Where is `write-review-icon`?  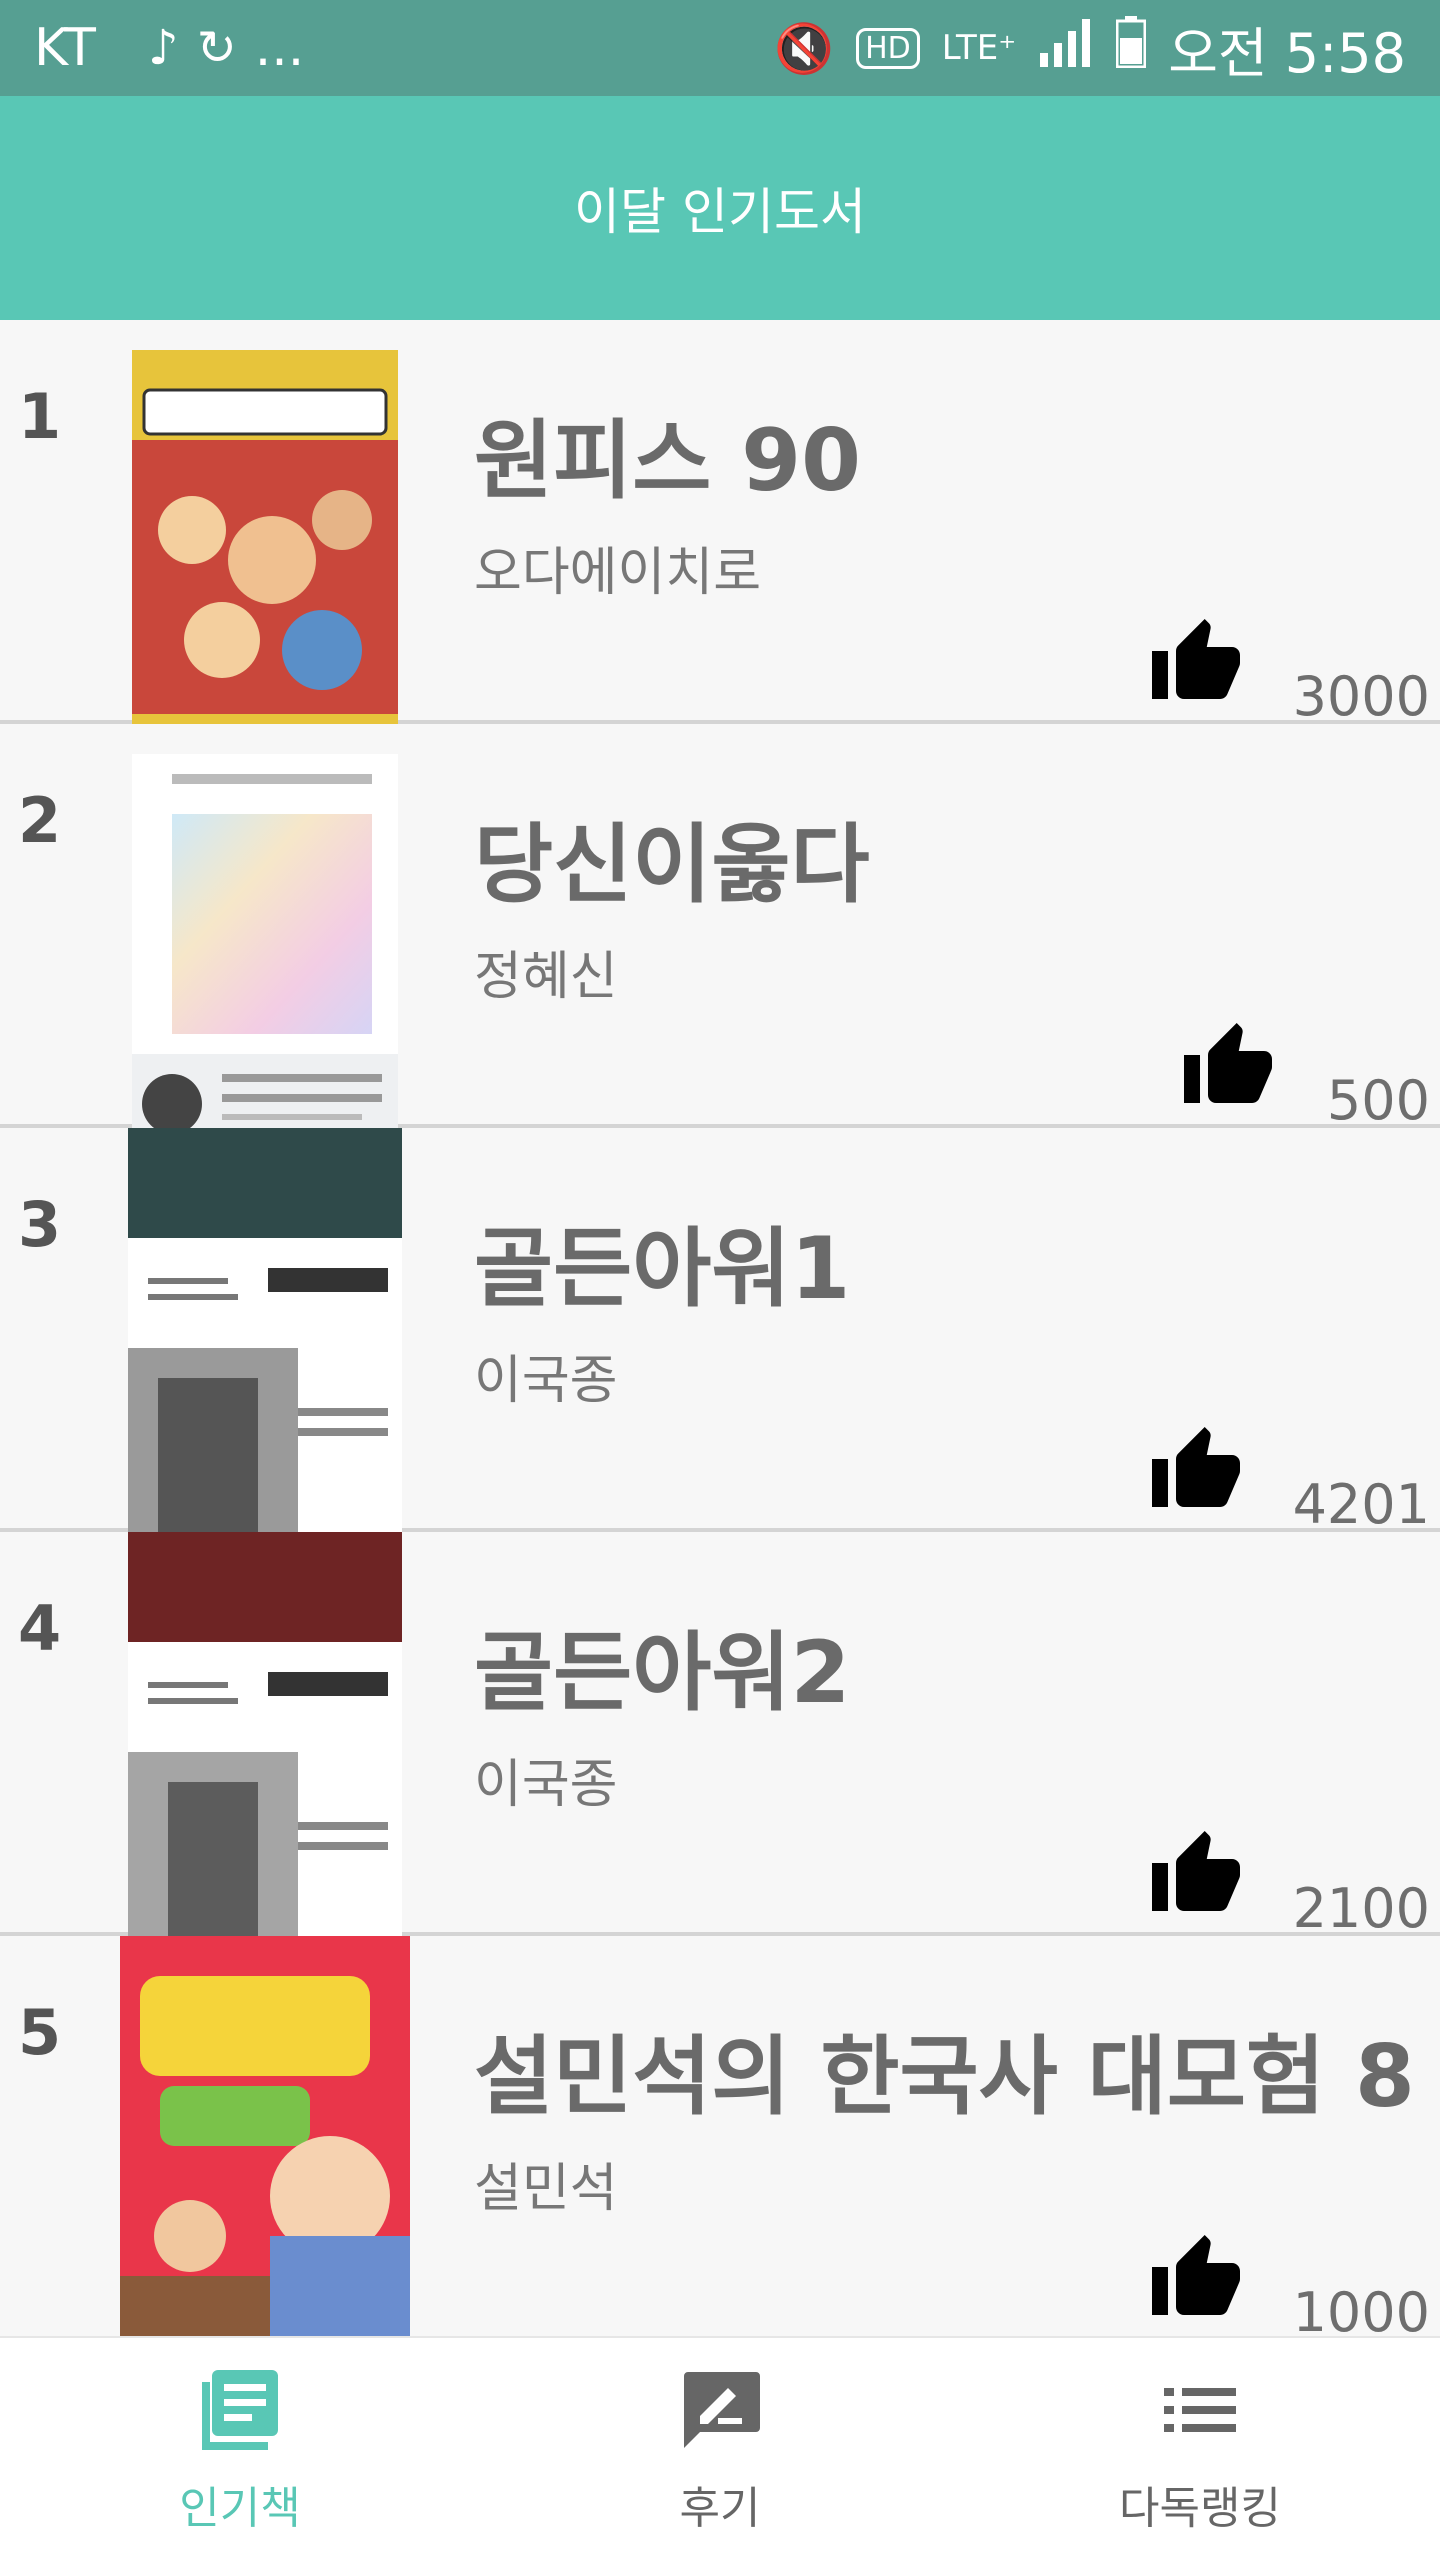 write-review-icon is located at coordinates (720, 2412).